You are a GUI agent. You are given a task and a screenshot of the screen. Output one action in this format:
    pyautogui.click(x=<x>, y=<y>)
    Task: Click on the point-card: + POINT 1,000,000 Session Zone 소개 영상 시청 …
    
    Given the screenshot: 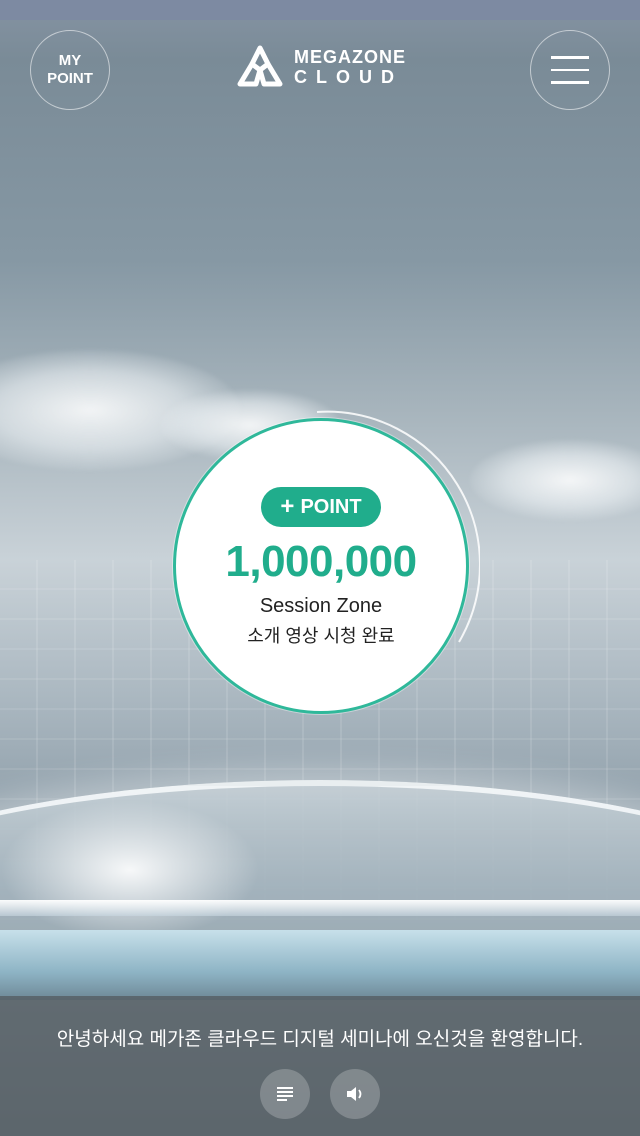 What is the action you would take?
    pyautogui.click(x=321, y=566)
    